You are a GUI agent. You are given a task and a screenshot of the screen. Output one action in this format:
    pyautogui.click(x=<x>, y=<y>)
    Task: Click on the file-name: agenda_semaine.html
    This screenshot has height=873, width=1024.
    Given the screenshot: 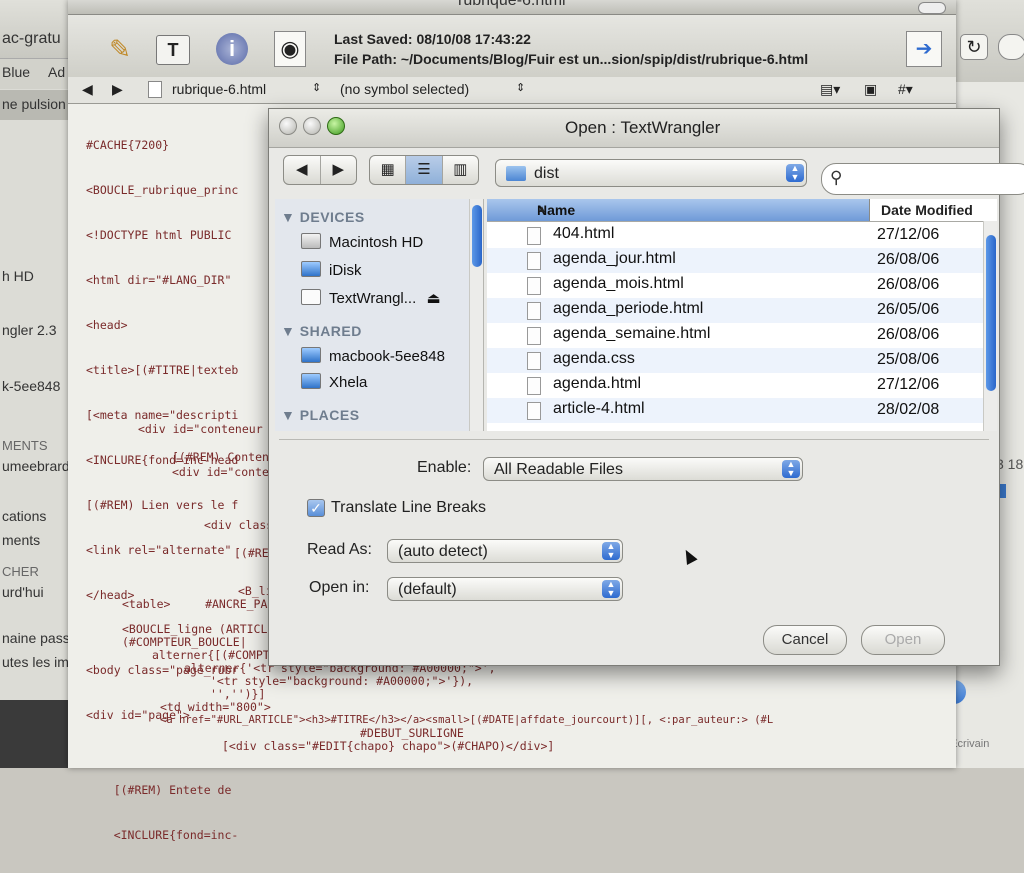 What is the action you would take?
    pyautogui.click(x=632, y=333)
    